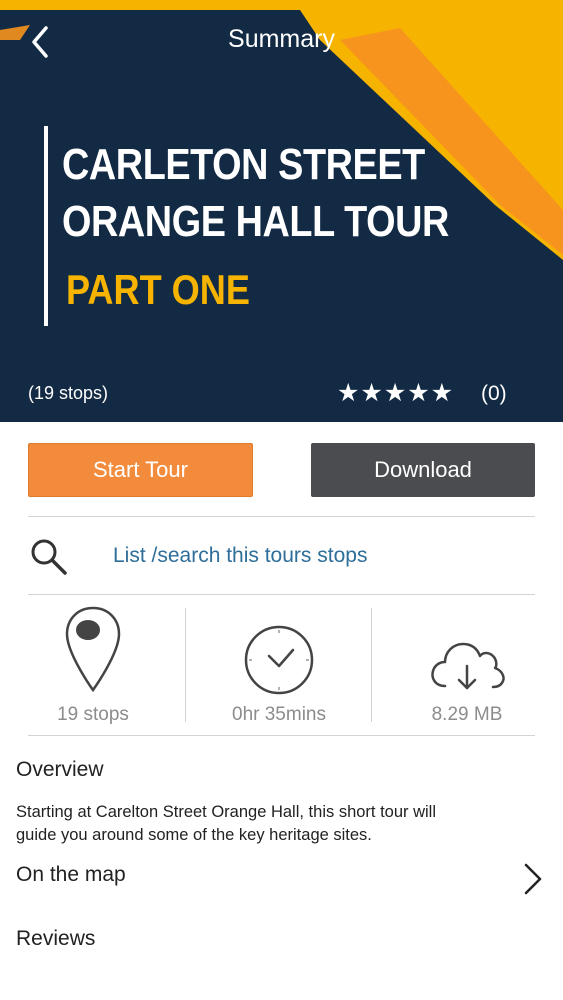  Describe the element at coordinates (93, 649) in the screenshot. I see `map-pin-icon` at that location.